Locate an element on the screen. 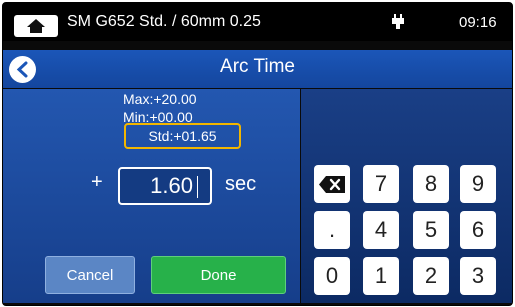  home-icon is located at coordinates (36, 26).